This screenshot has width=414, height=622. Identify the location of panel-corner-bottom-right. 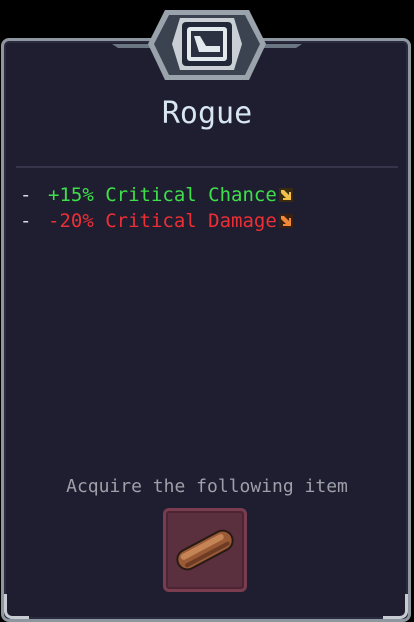
(395, 606).